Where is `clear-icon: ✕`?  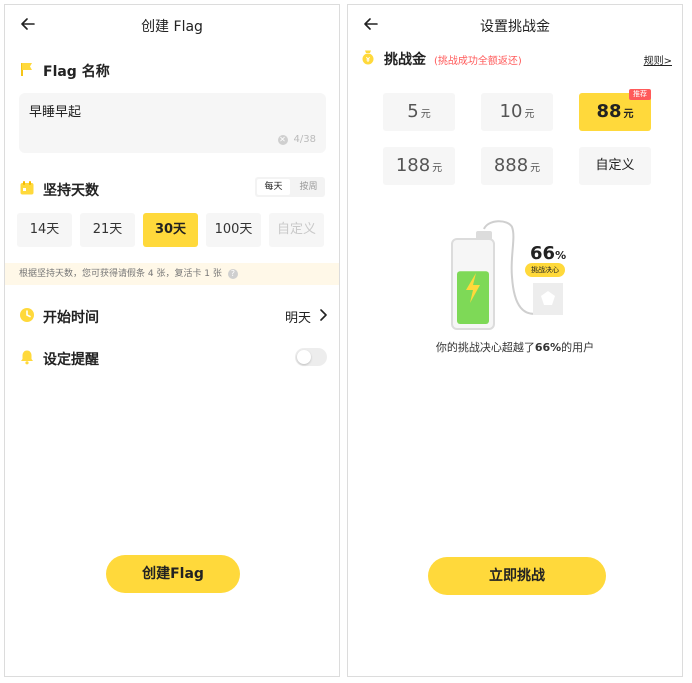
clear-icon: ✕ is located at coordinates (282, 139).